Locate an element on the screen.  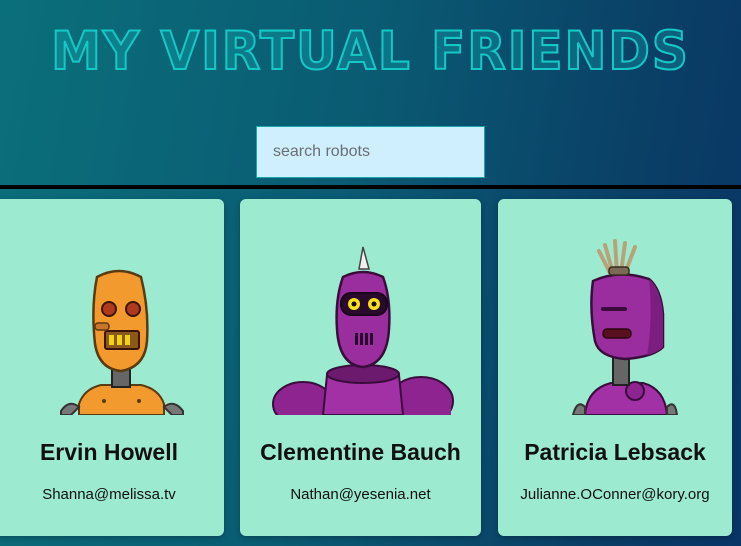
page-title: My Virtual Friends is located at coordinates (370, 51).